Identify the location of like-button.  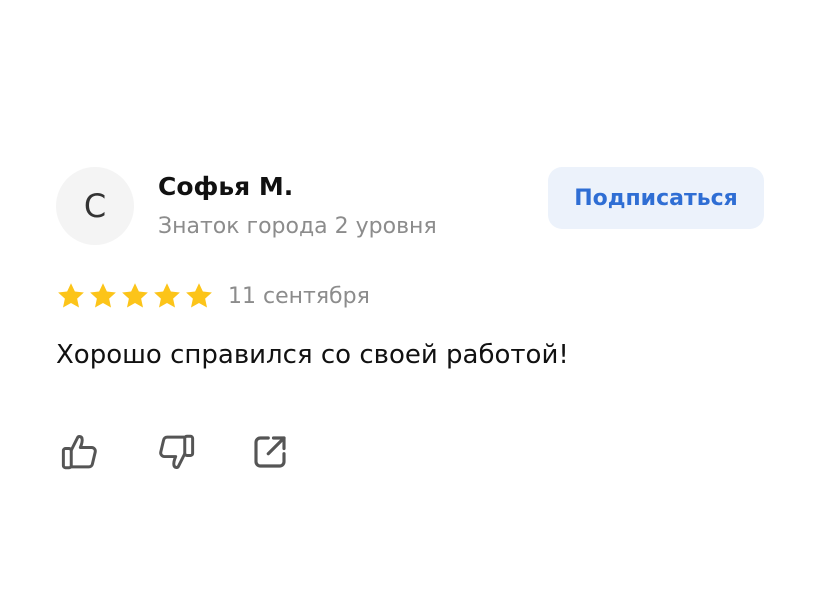
(80, 452).